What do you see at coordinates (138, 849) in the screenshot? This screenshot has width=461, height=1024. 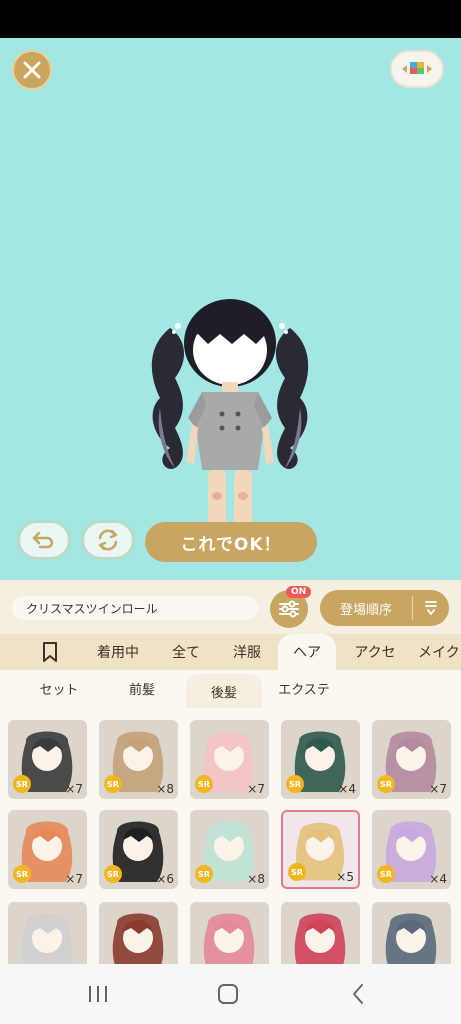 I see `hair-item: SR ×6` at bounding box center [138, 849].